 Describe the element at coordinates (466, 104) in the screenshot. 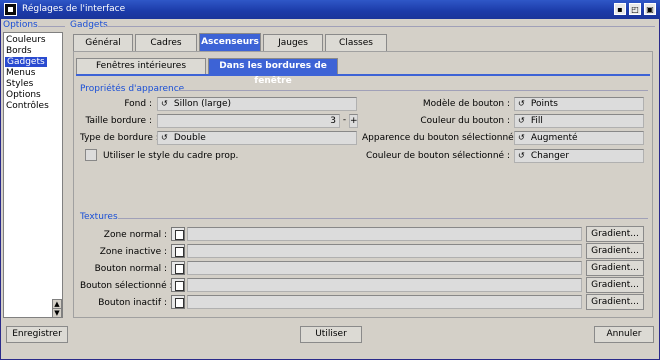

I see `modele-label: Modèle de bouton :` at that location.